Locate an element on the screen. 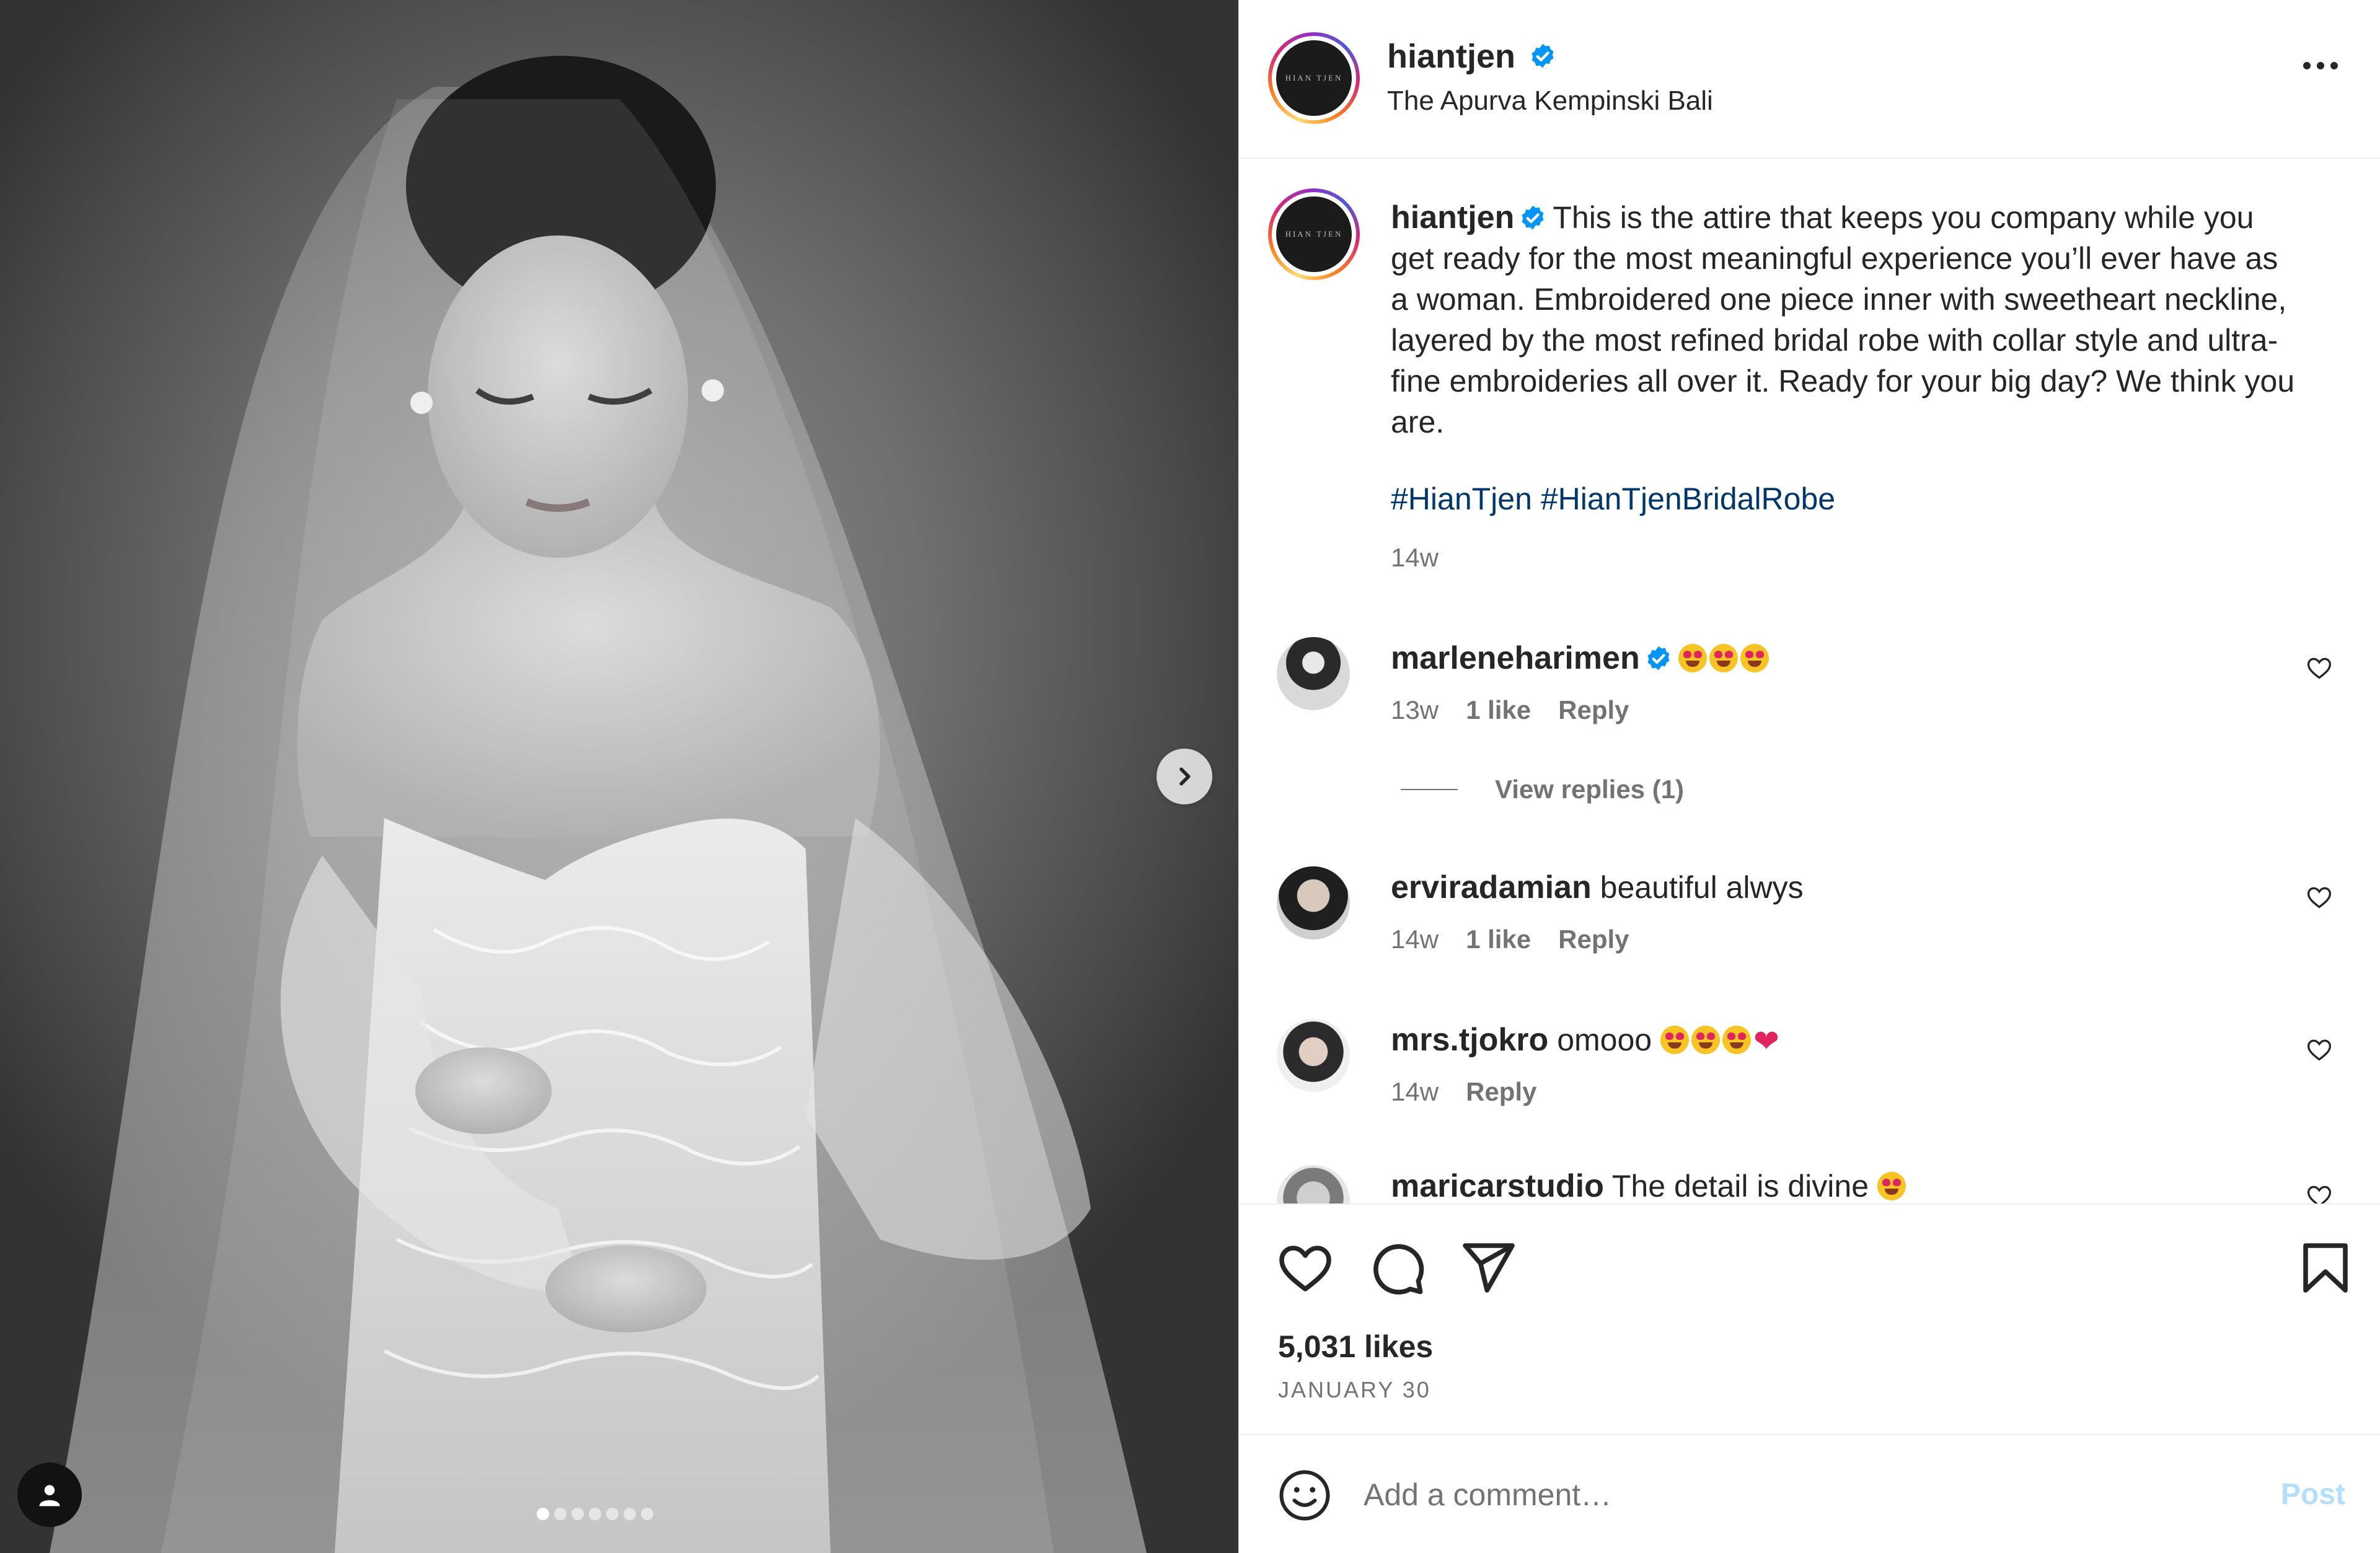  brand-logo: HIAN TJEN is located at coordinates (1314, 78).